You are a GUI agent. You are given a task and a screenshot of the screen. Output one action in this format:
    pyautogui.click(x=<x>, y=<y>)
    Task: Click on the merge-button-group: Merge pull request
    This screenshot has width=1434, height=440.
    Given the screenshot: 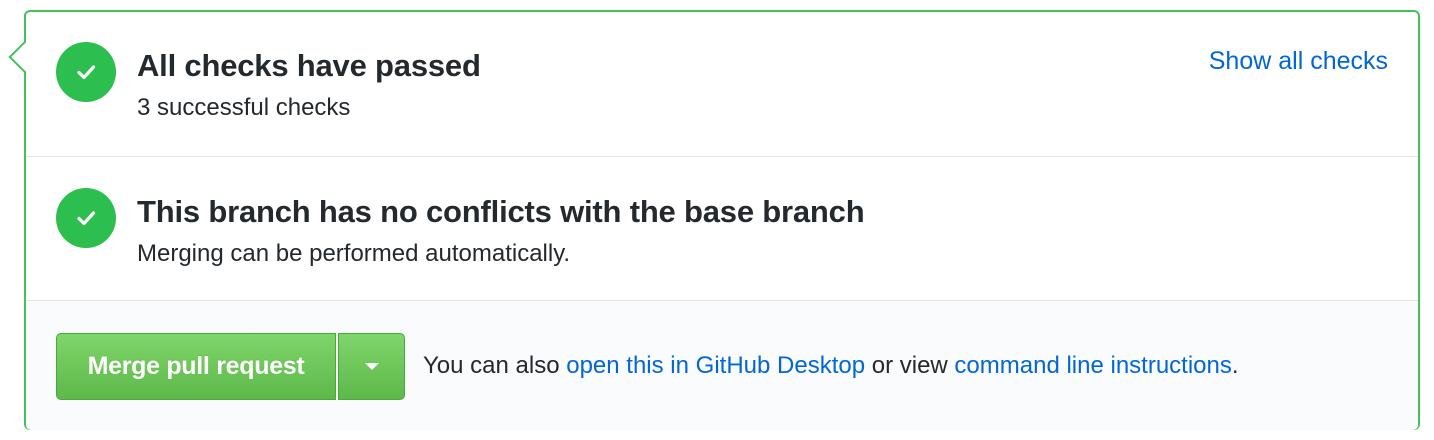 What is the action you would take?
    pyautogui.click(x=230, y=366)
    